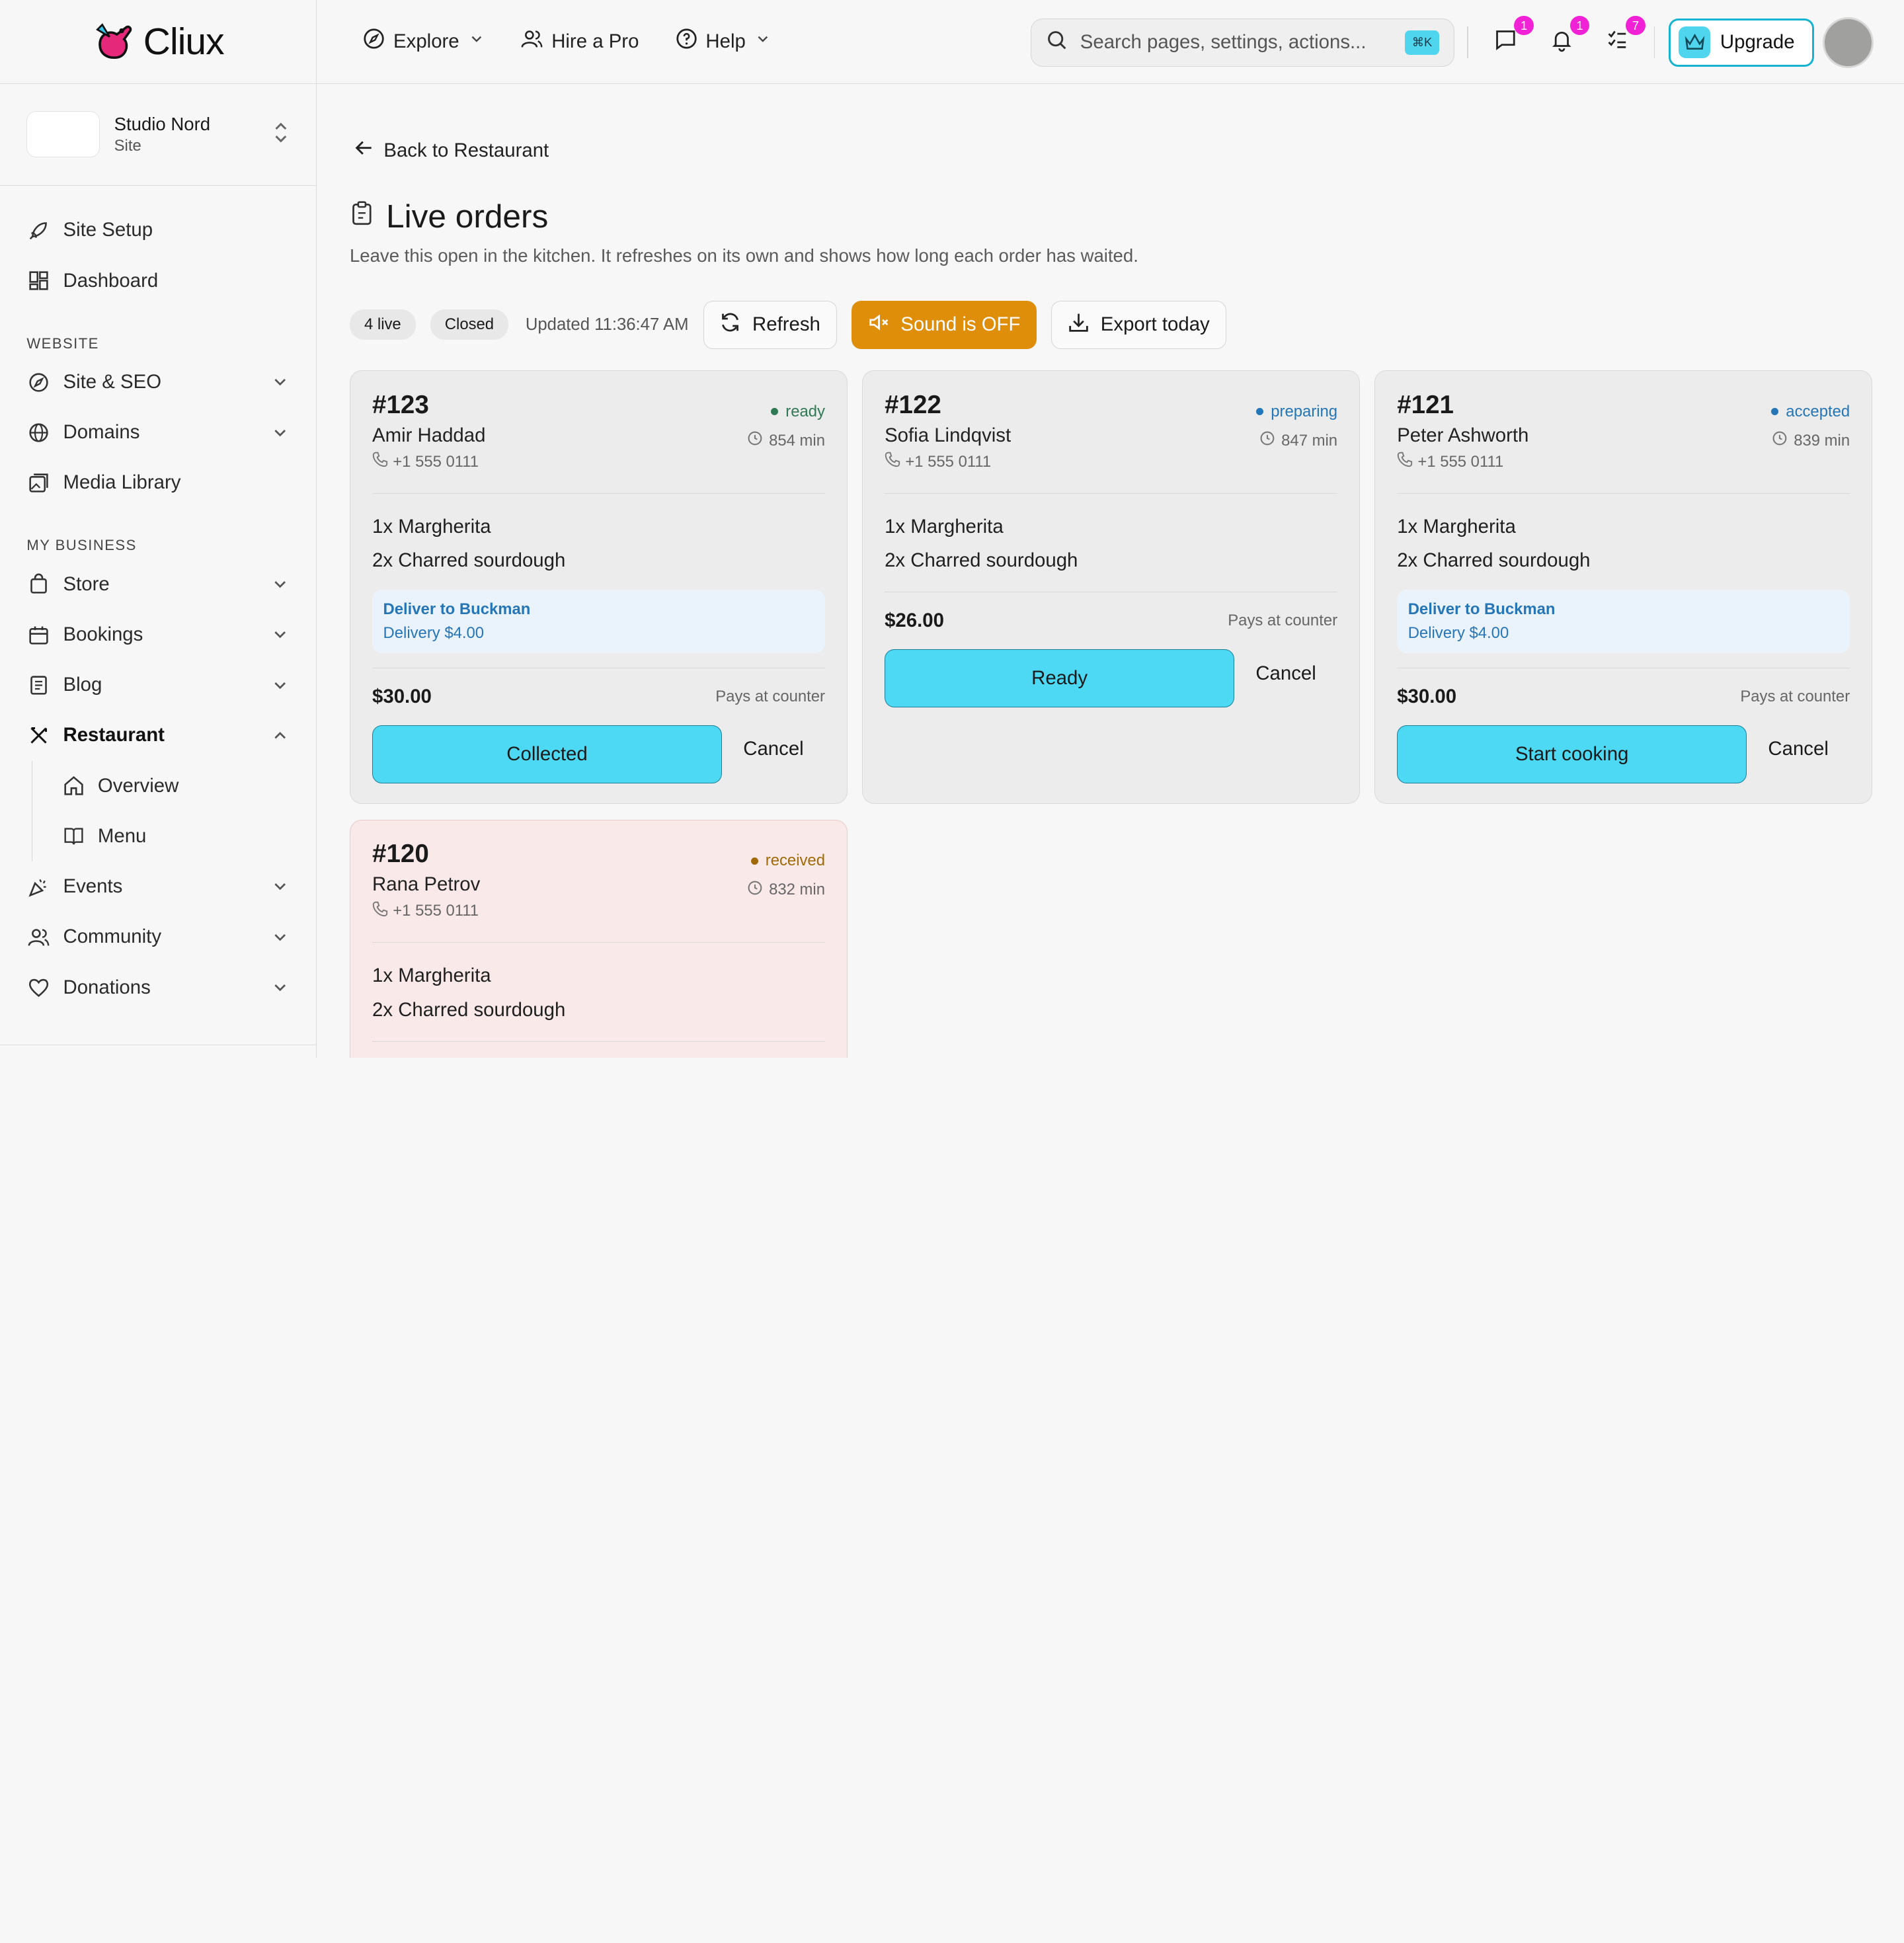 The height and width of the screenshot is (1943, 1904). What do you see at coordinates (38, 635) in the screenshot?
I see `calendar-icon` at bounding box center [38, 635].